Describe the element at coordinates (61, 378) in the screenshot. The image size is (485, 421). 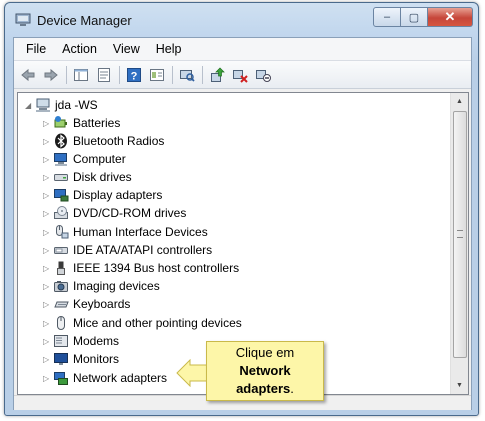
I see `network-adapter-icon` at that location.